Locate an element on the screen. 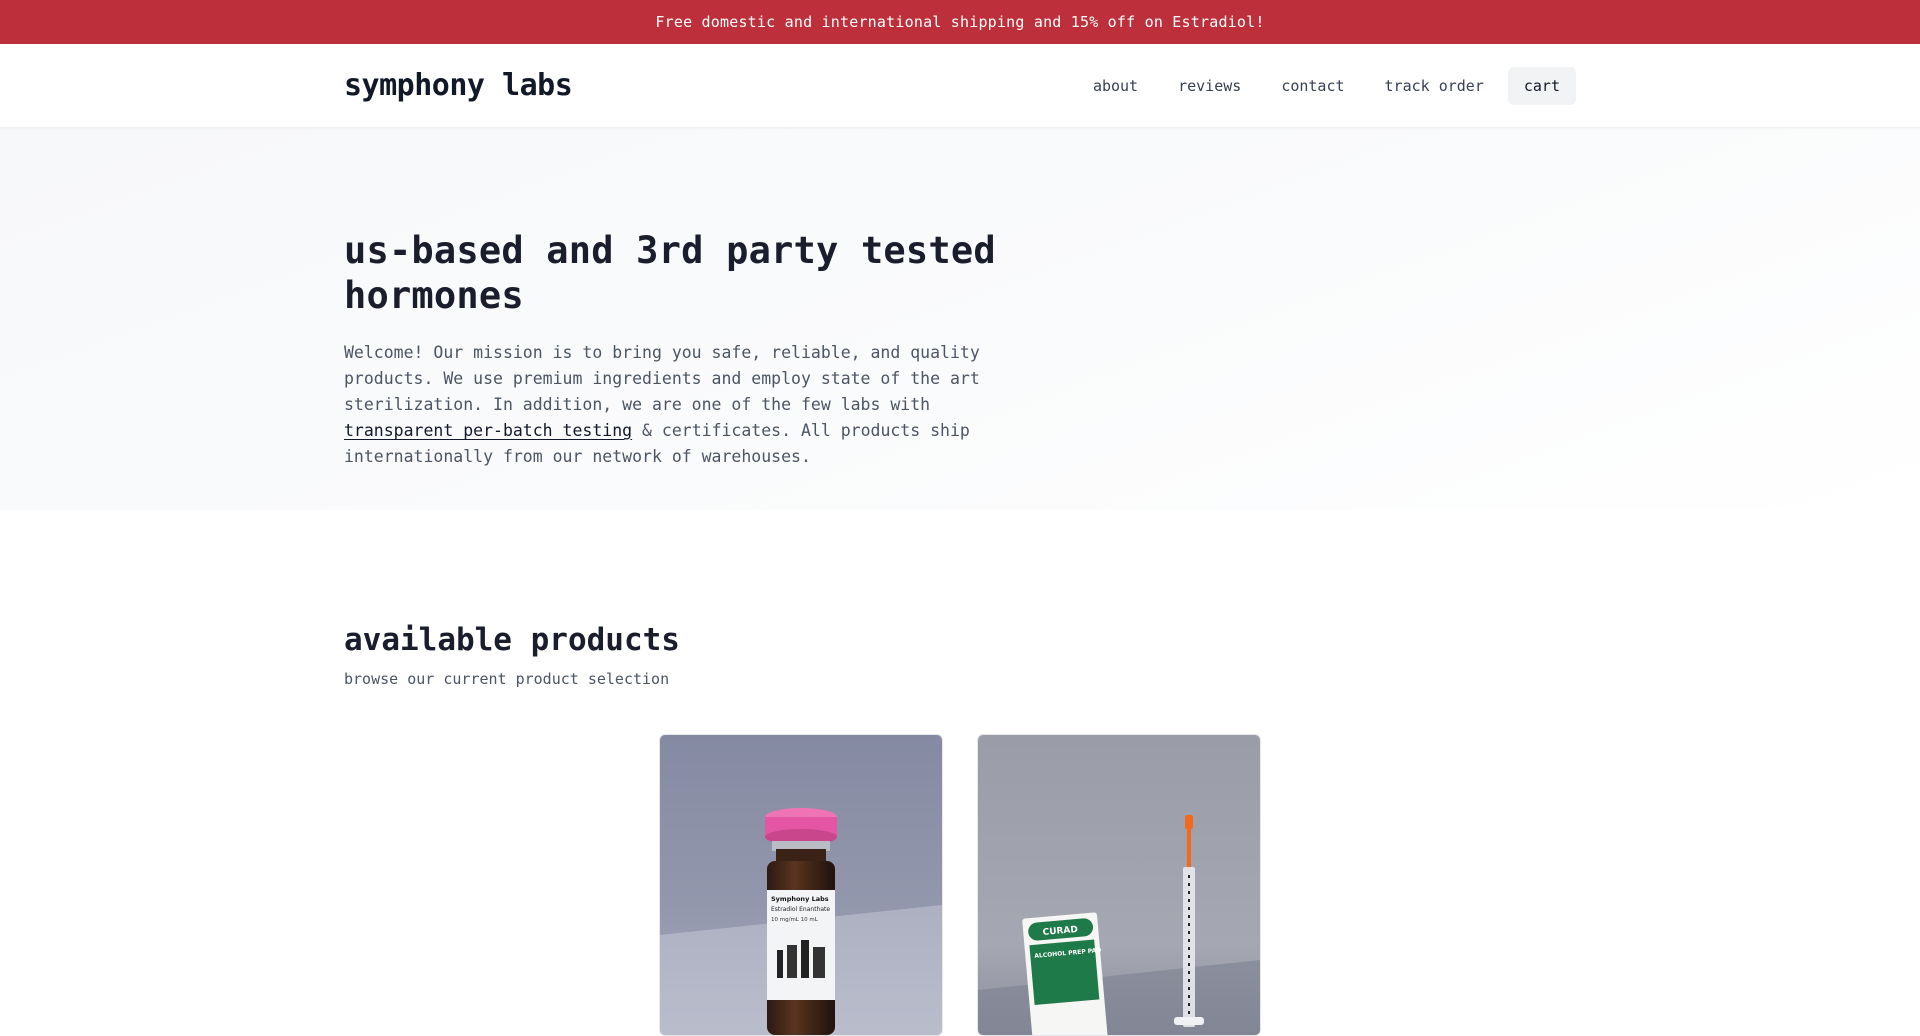 This screenshot has width=1920, height=1036. injection-kit-product-image: CURAD ALCOHOL PREP PAD is located at coordinates (1119, 885).